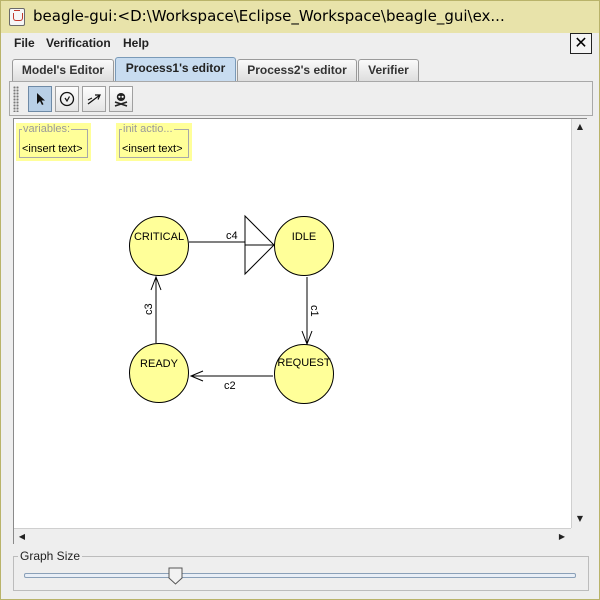 The image size is (600, 600). What do you see at coordinates (562, 537) in the screenshot?
I see `scroll-right-icon: ▶` at bounding box center [562, 537].